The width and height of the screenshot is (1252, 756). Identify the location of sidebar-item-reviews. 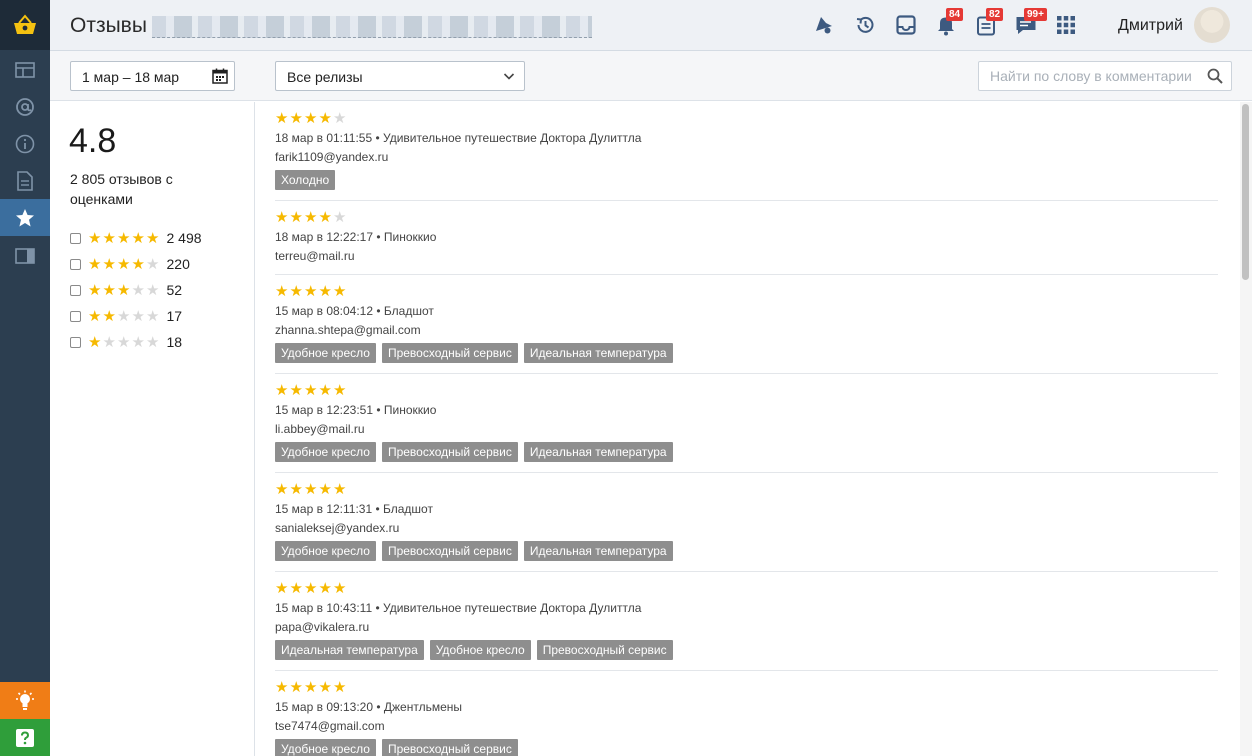
(25, 217).